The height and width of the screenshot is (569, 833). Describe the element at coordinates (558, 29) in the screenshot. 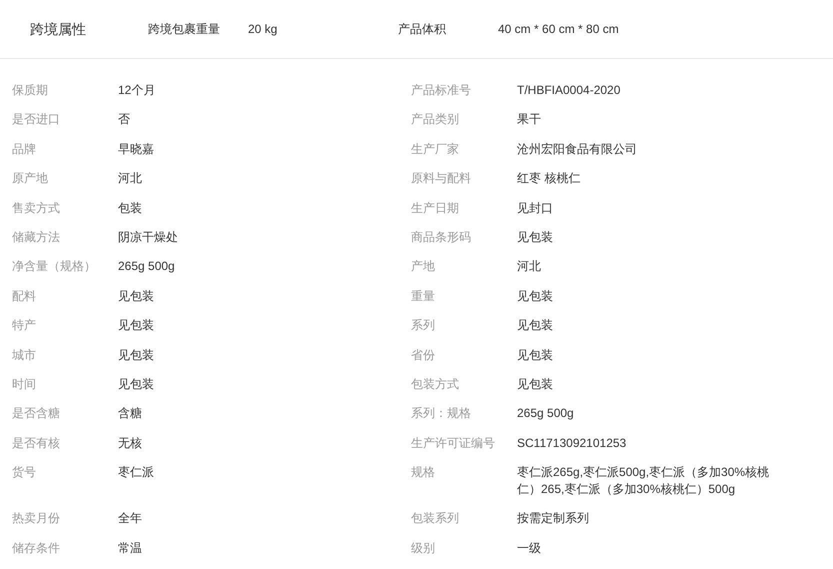

I see `cross-border-value: 40 cm * 60 cm * 80 cm` at that location.